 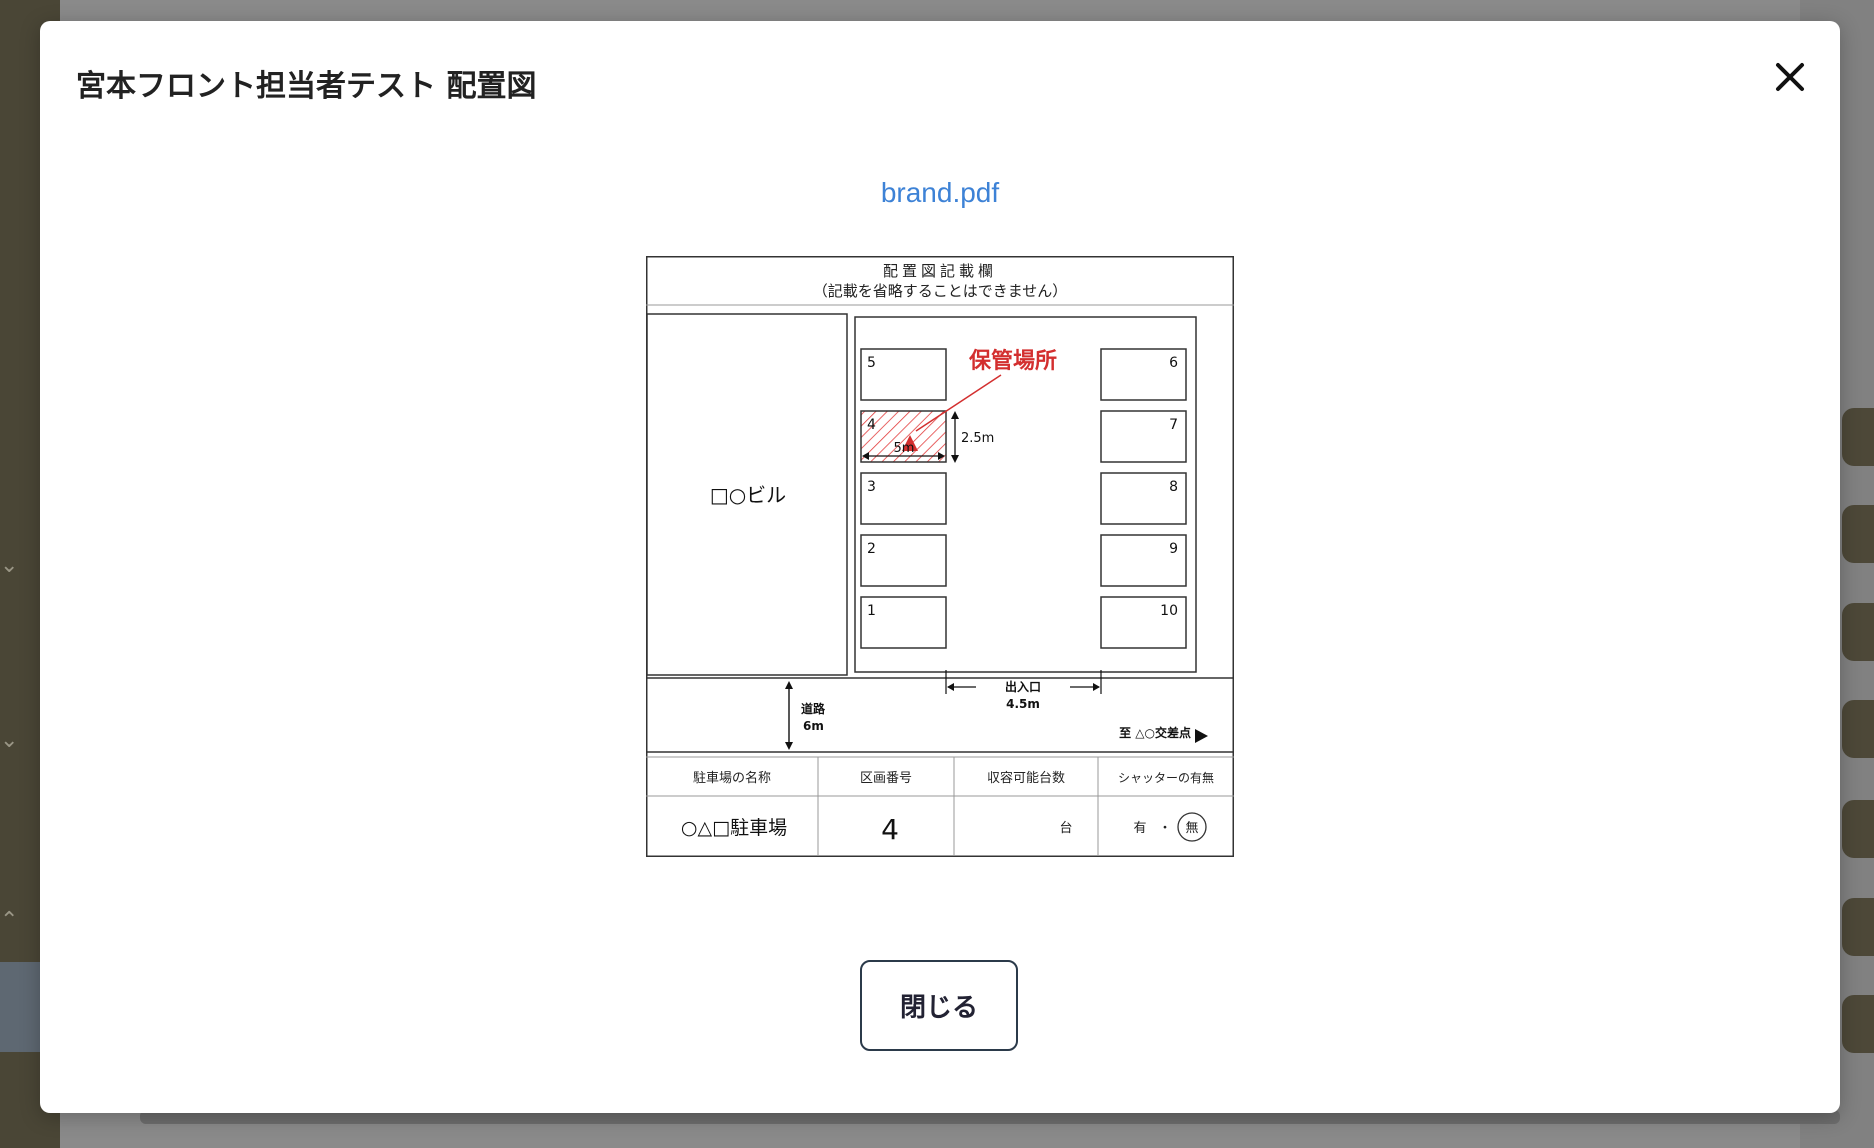 What do you see at coordinates (903, 498) in the screenshot?
I see `left-spaces: 5 4 3 2 1` at bounding box center [903, 498].